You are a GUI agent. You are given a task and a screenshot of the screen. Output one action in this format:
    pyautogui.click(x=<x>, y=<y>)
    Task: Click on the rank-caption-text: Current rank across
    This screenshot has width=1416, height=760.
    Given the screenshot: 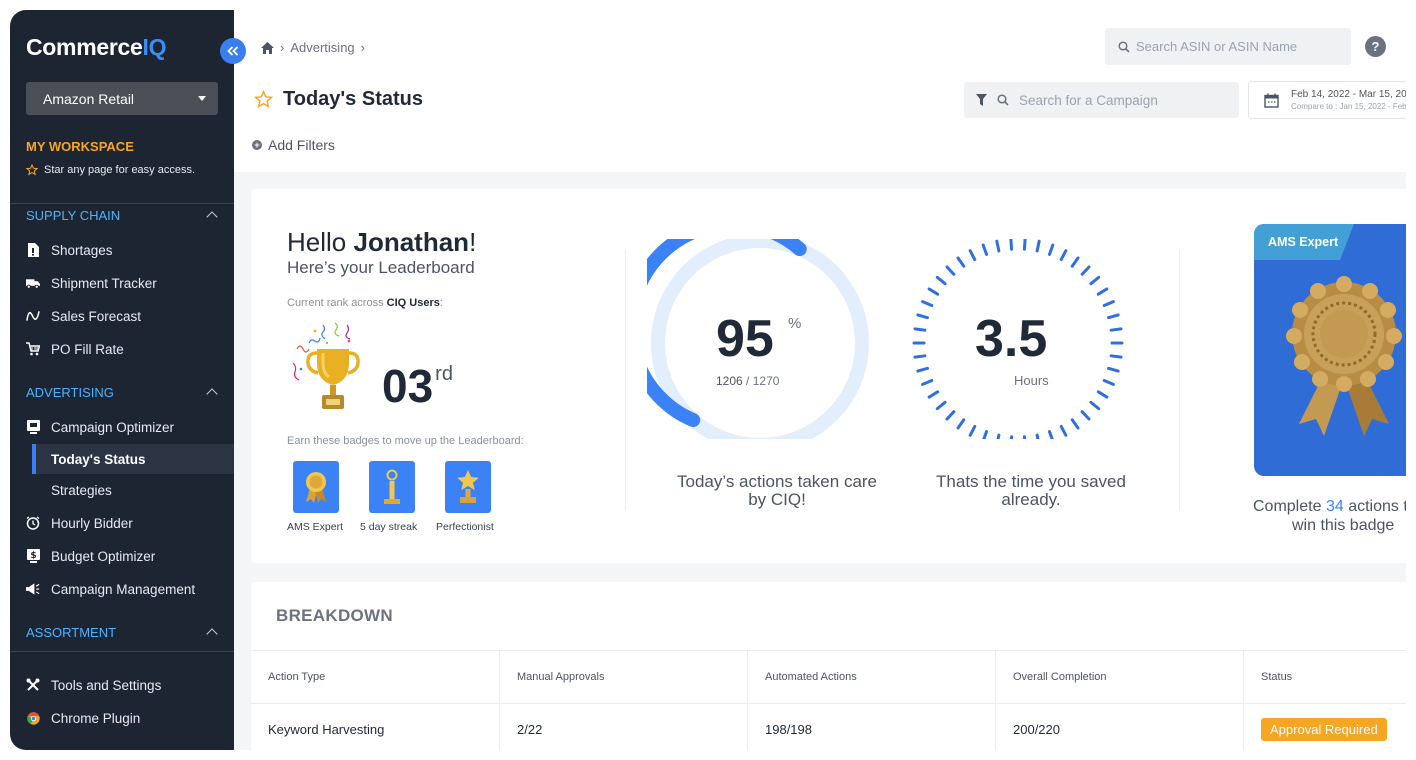 What is the action you would take?
    pyautogui.click(x=335, y=303)
    